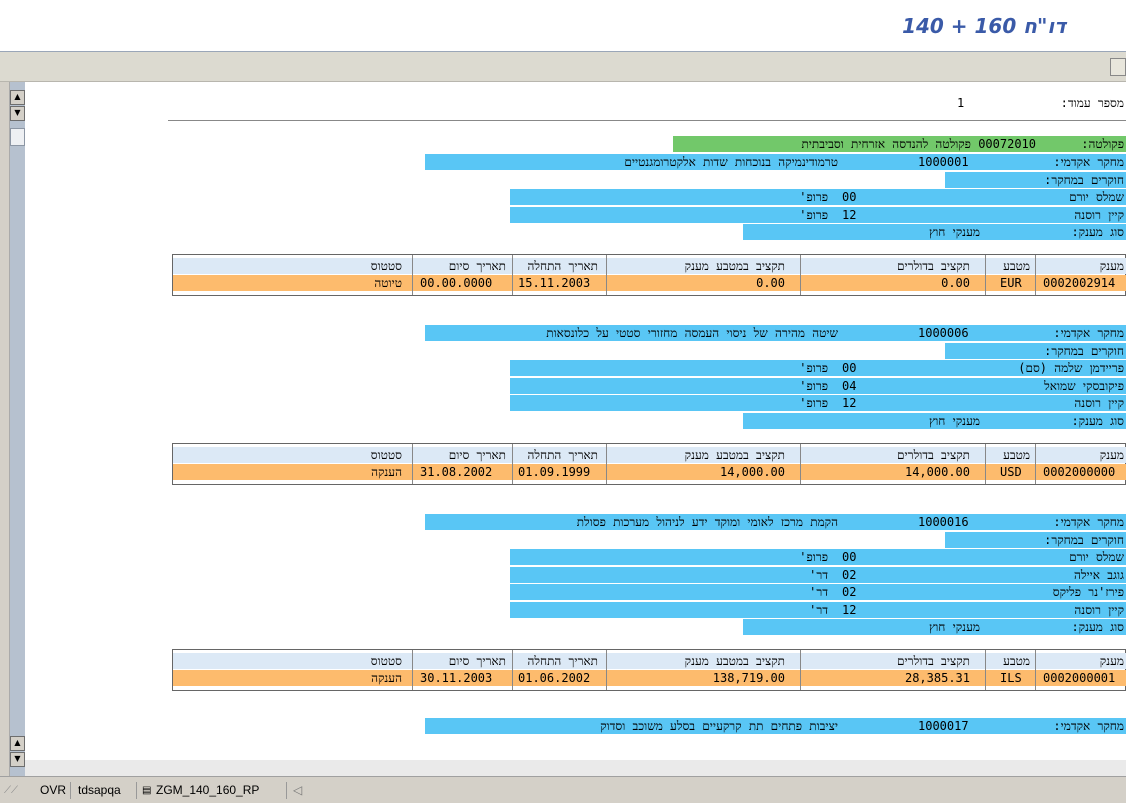  Describe the element at coordinates (731, 162) in the screenshot. I see `project-title: טרמודינמיקה בנוכחות שדות אלקטרומגנטיים` at that location.